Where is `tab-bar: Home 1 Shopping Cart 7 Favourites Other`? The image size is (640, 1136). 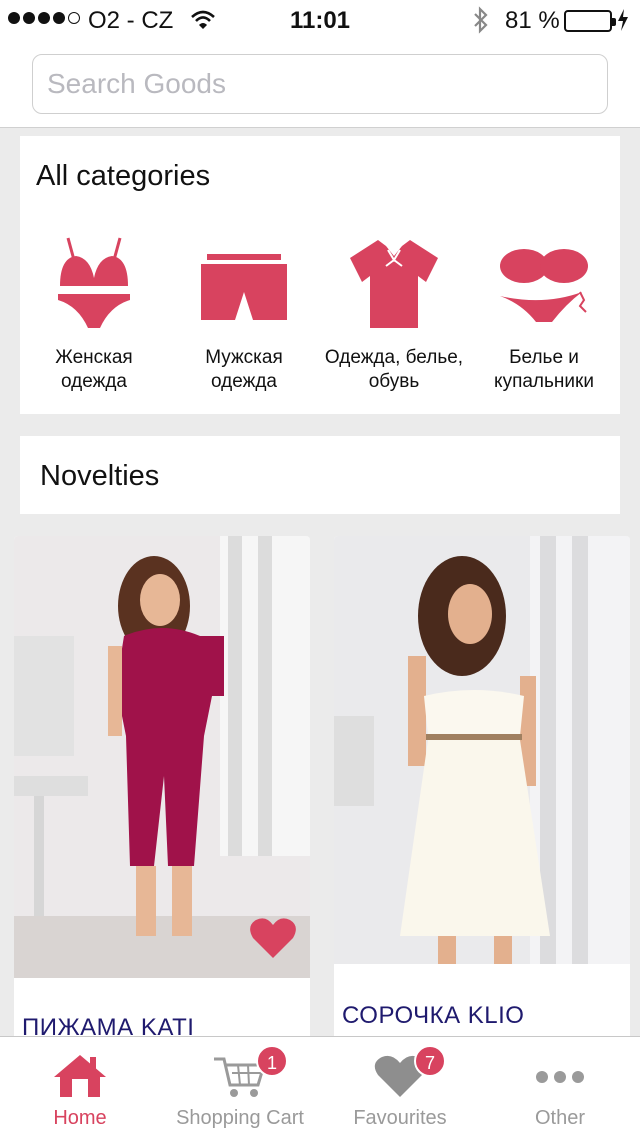
tab-bar: Home 1 Shopping Cart 7 Favourites Other is located at coordinates (320, 1086).